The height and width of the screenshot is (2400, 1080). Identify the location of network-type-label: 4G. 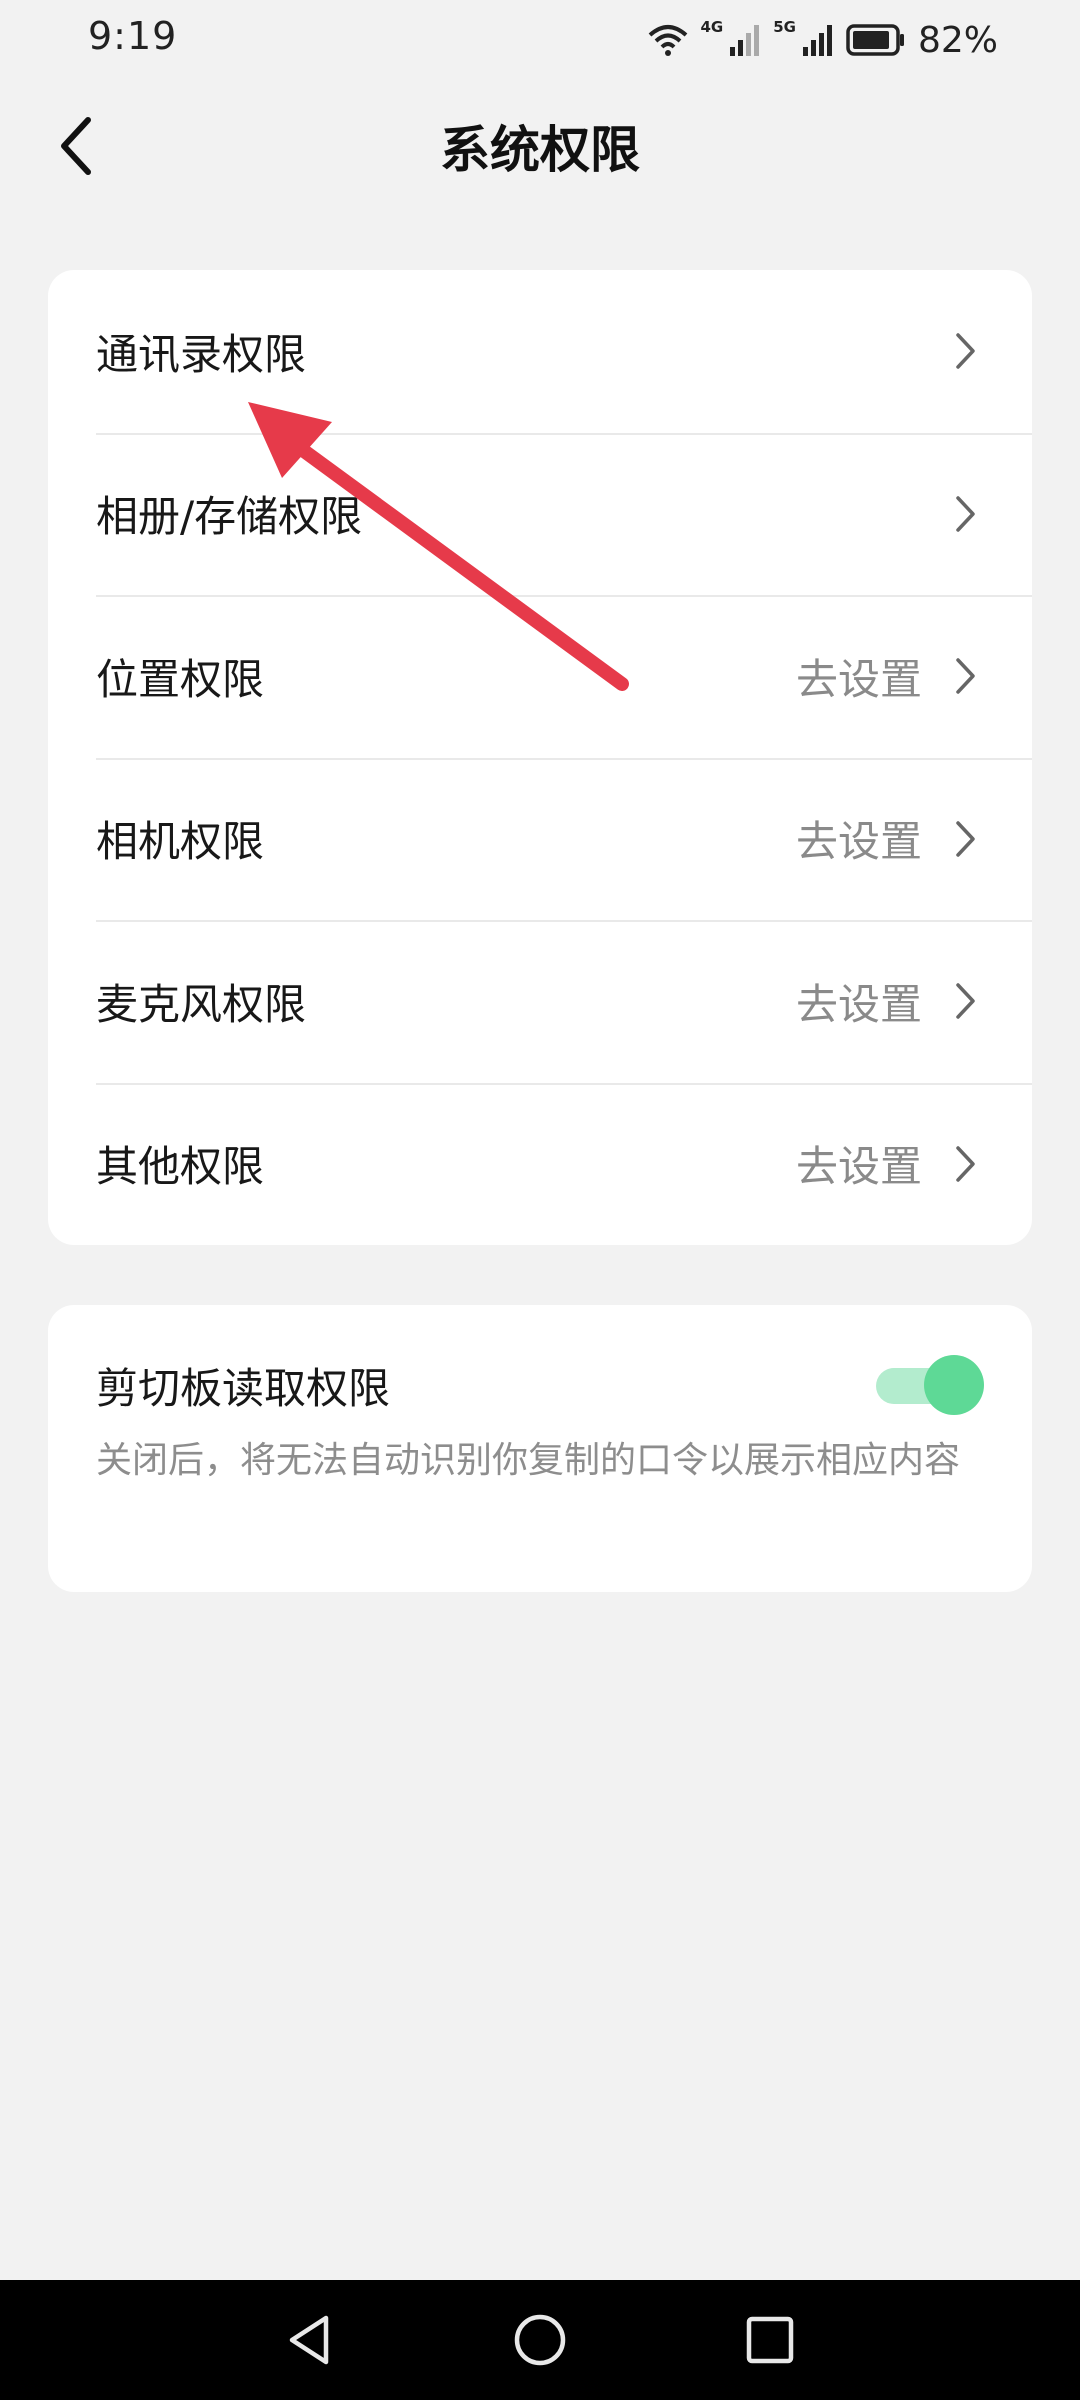
(712, 27).